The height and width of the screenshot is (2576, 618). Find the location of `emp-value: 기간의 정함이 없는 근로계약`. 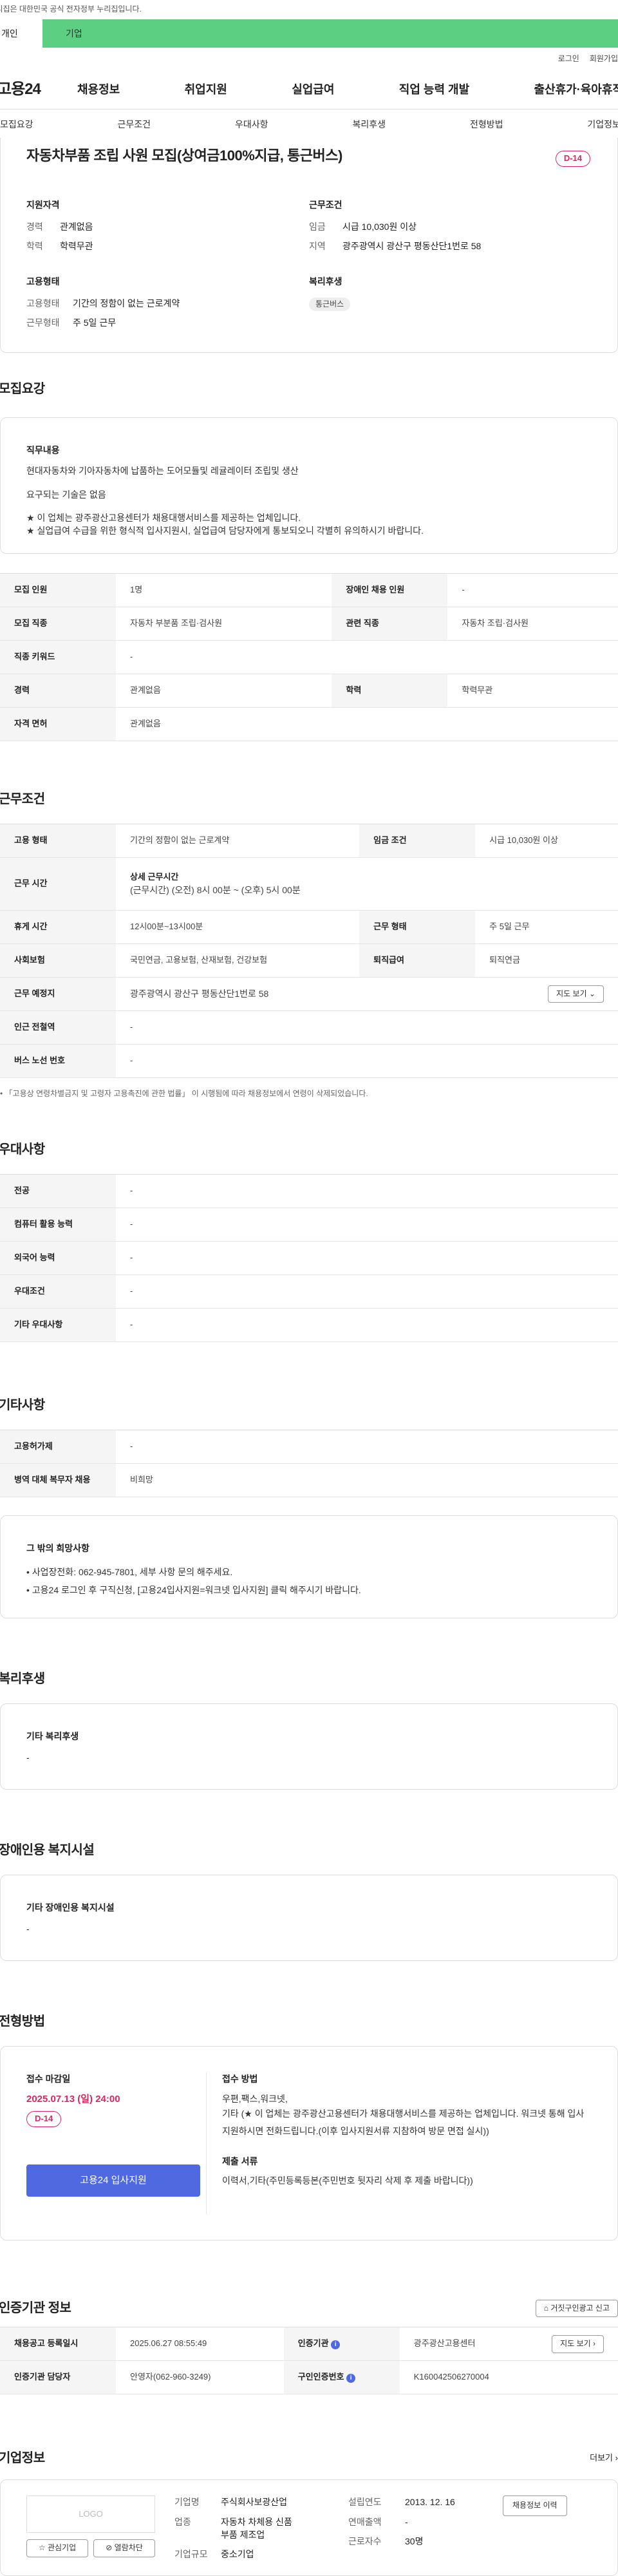

emp-value: 기간의 정함이 없는 근로계약 is located at coordinates (126, 303).